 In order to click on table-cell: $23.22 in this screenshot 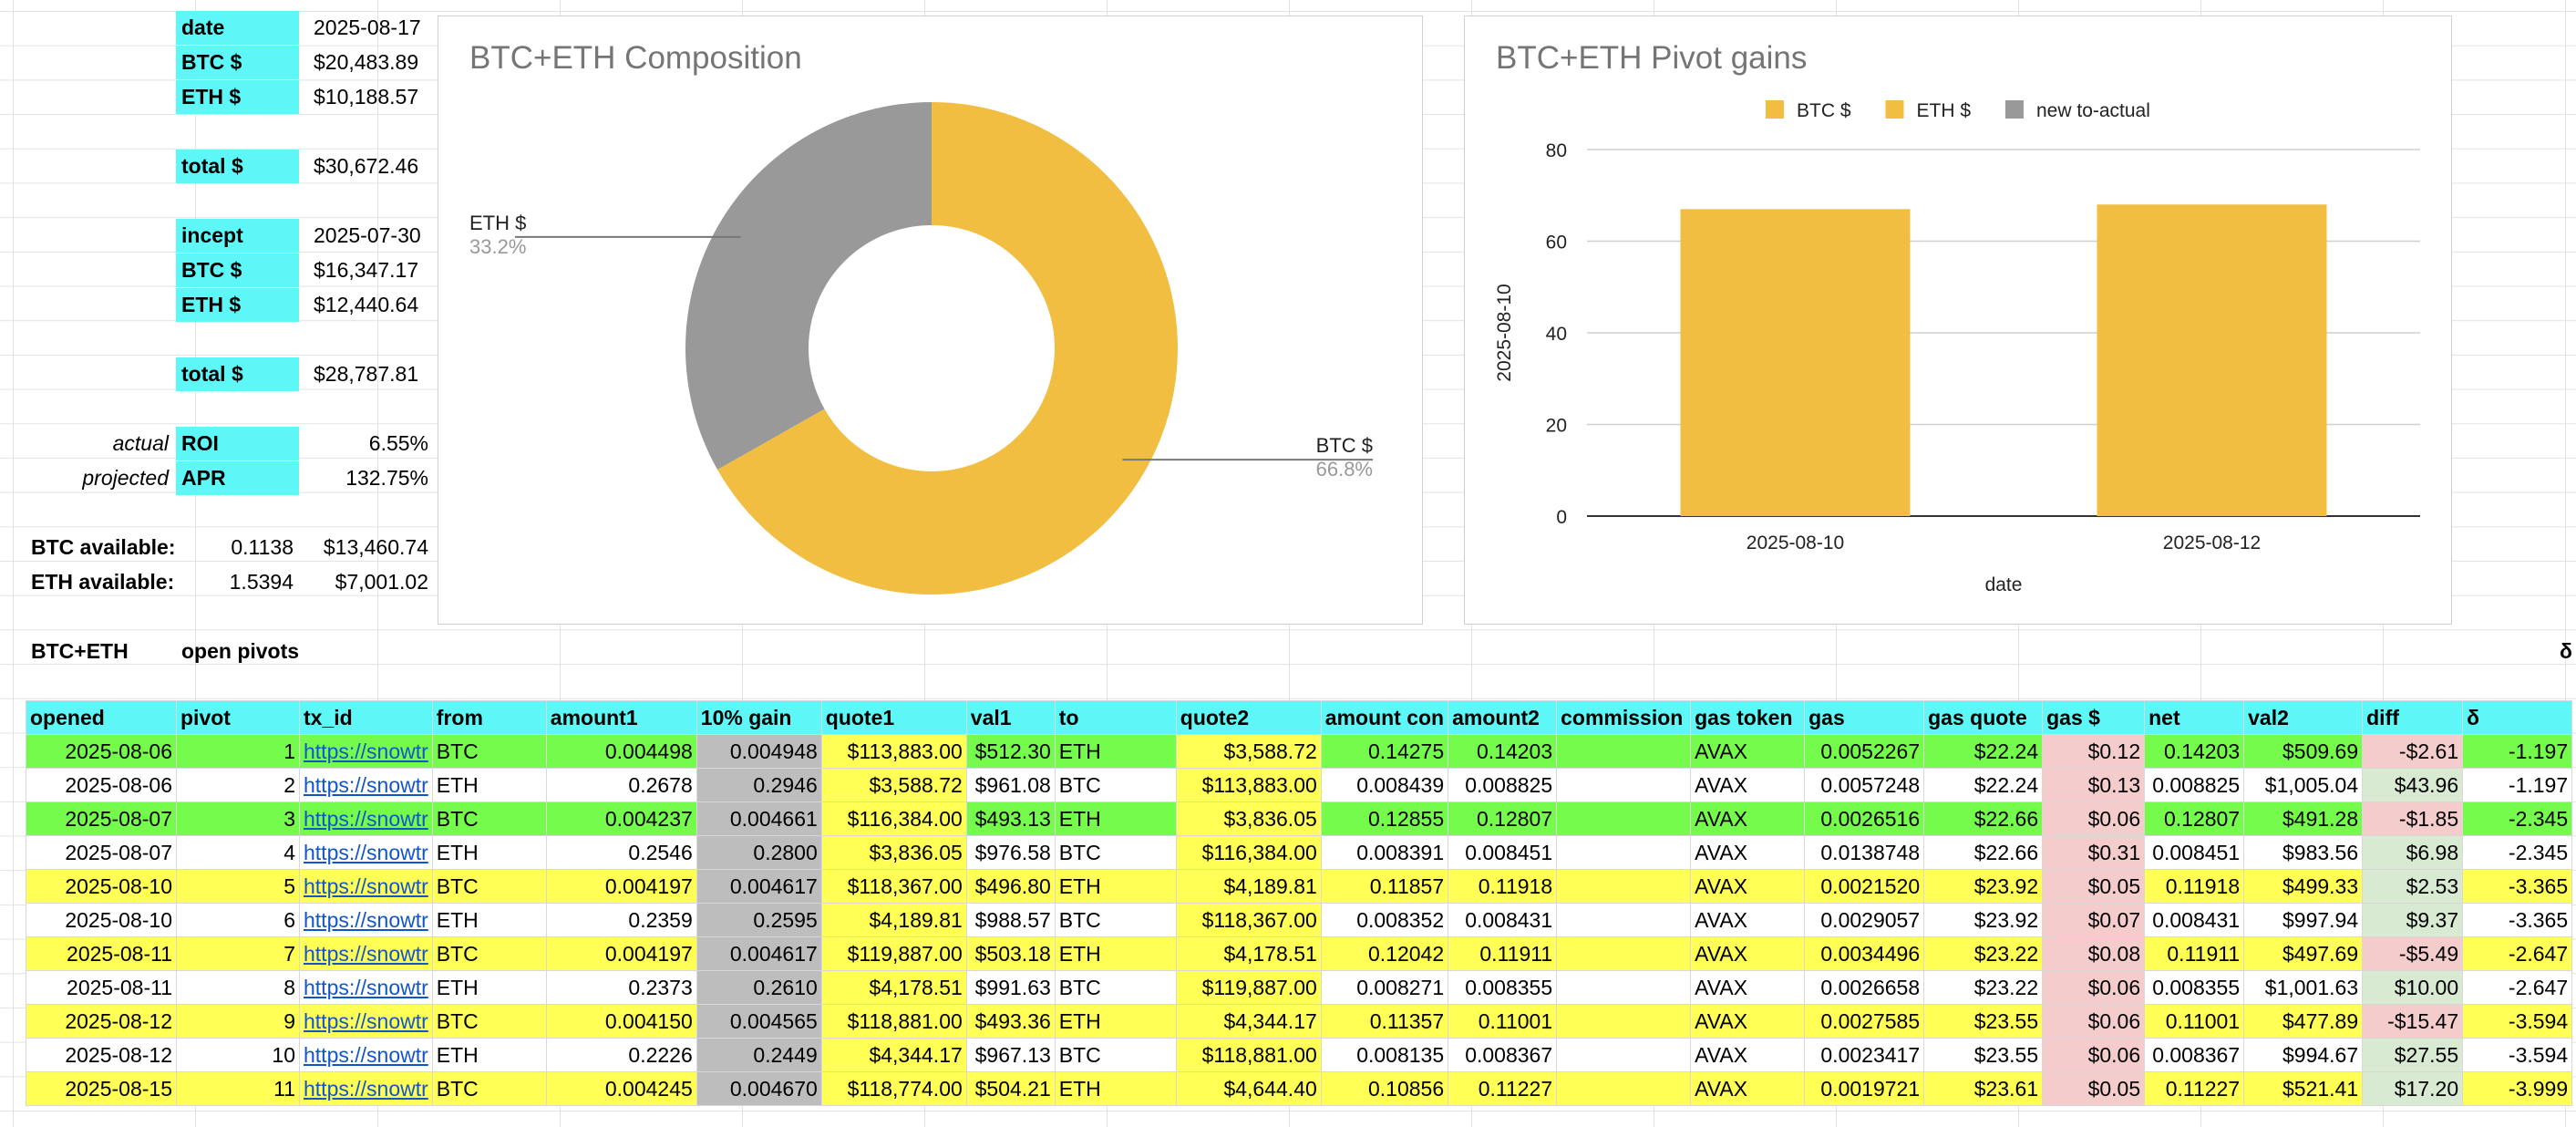, I will do `click(1984, 953)`.